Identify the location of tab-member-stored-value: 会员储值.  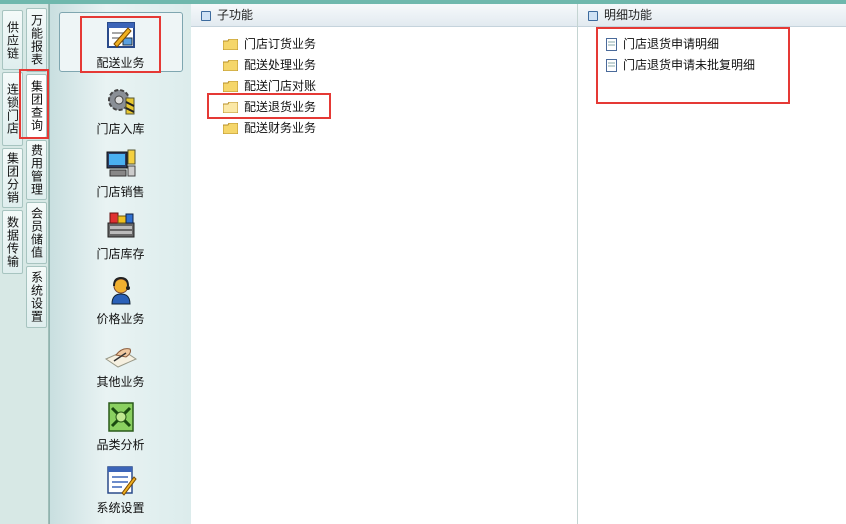
(36, 233).